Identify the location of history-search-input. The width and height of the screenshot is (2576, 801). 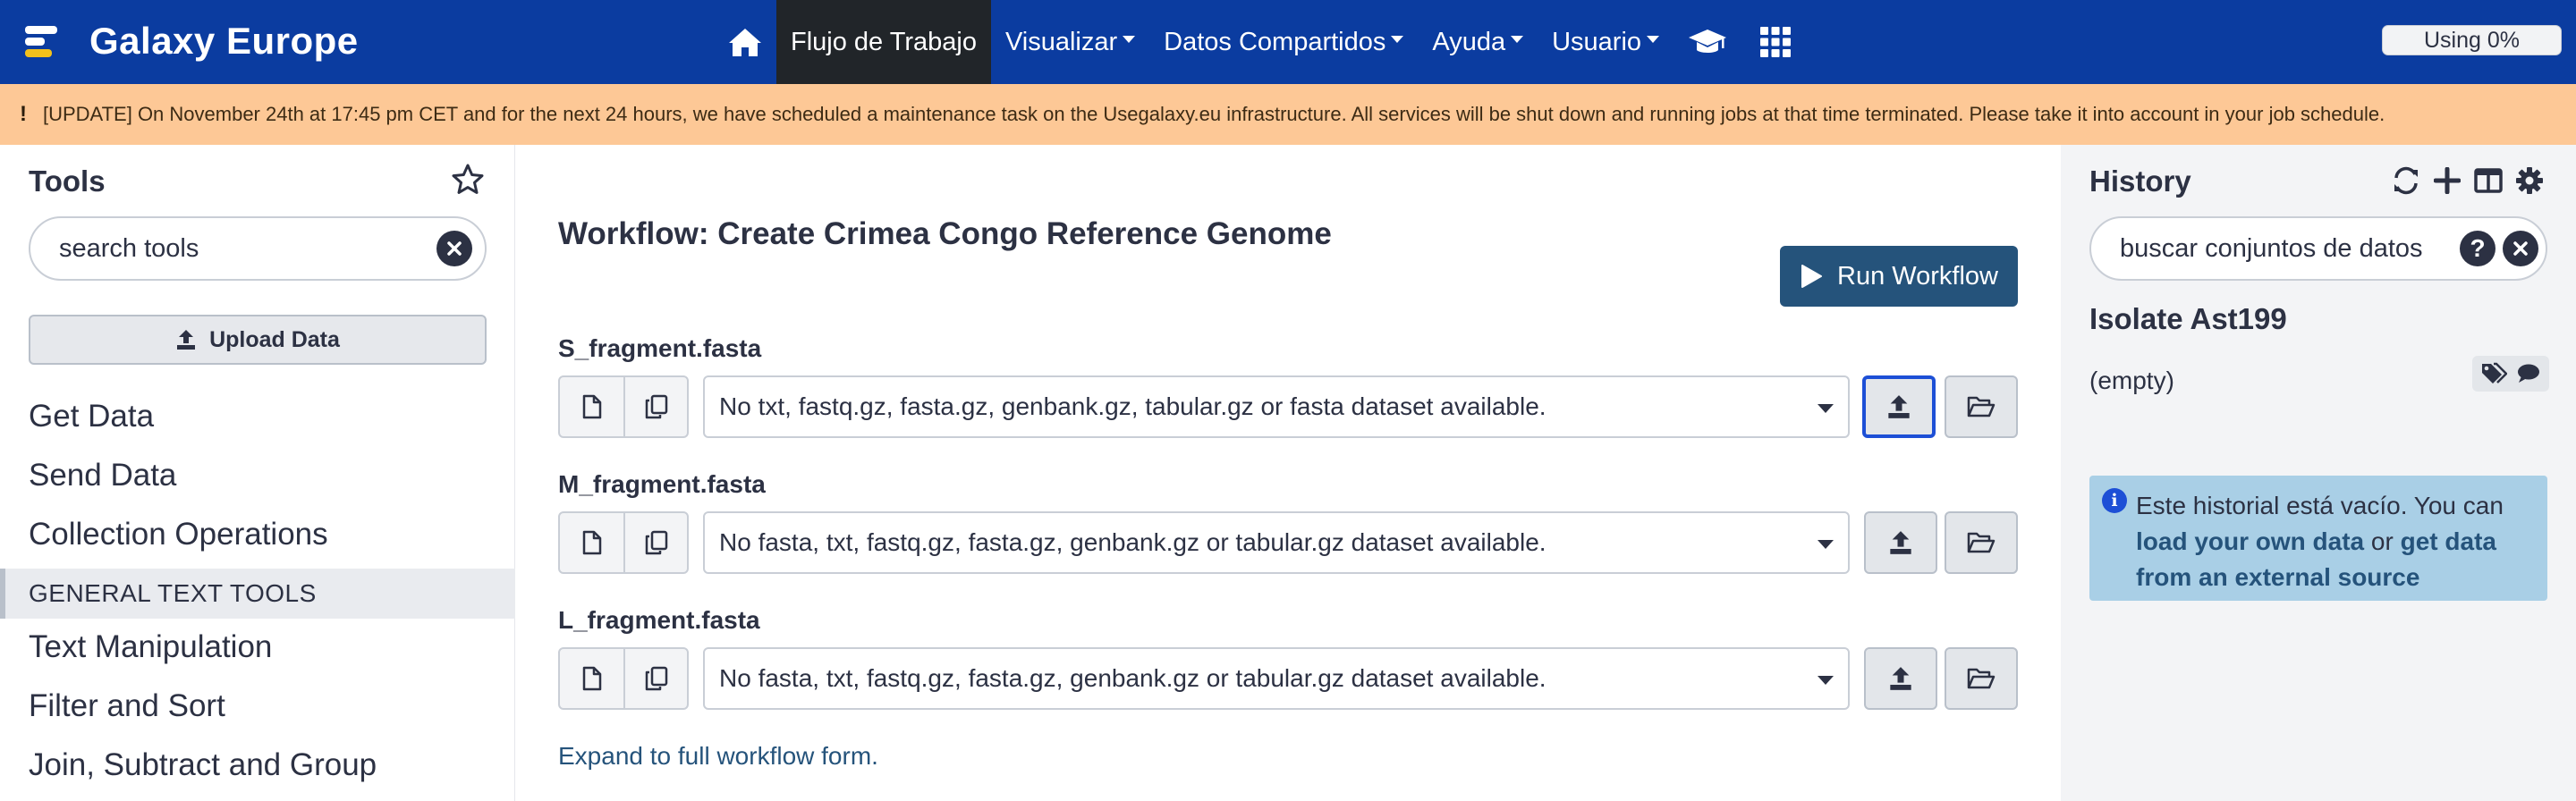
(2290, 249).